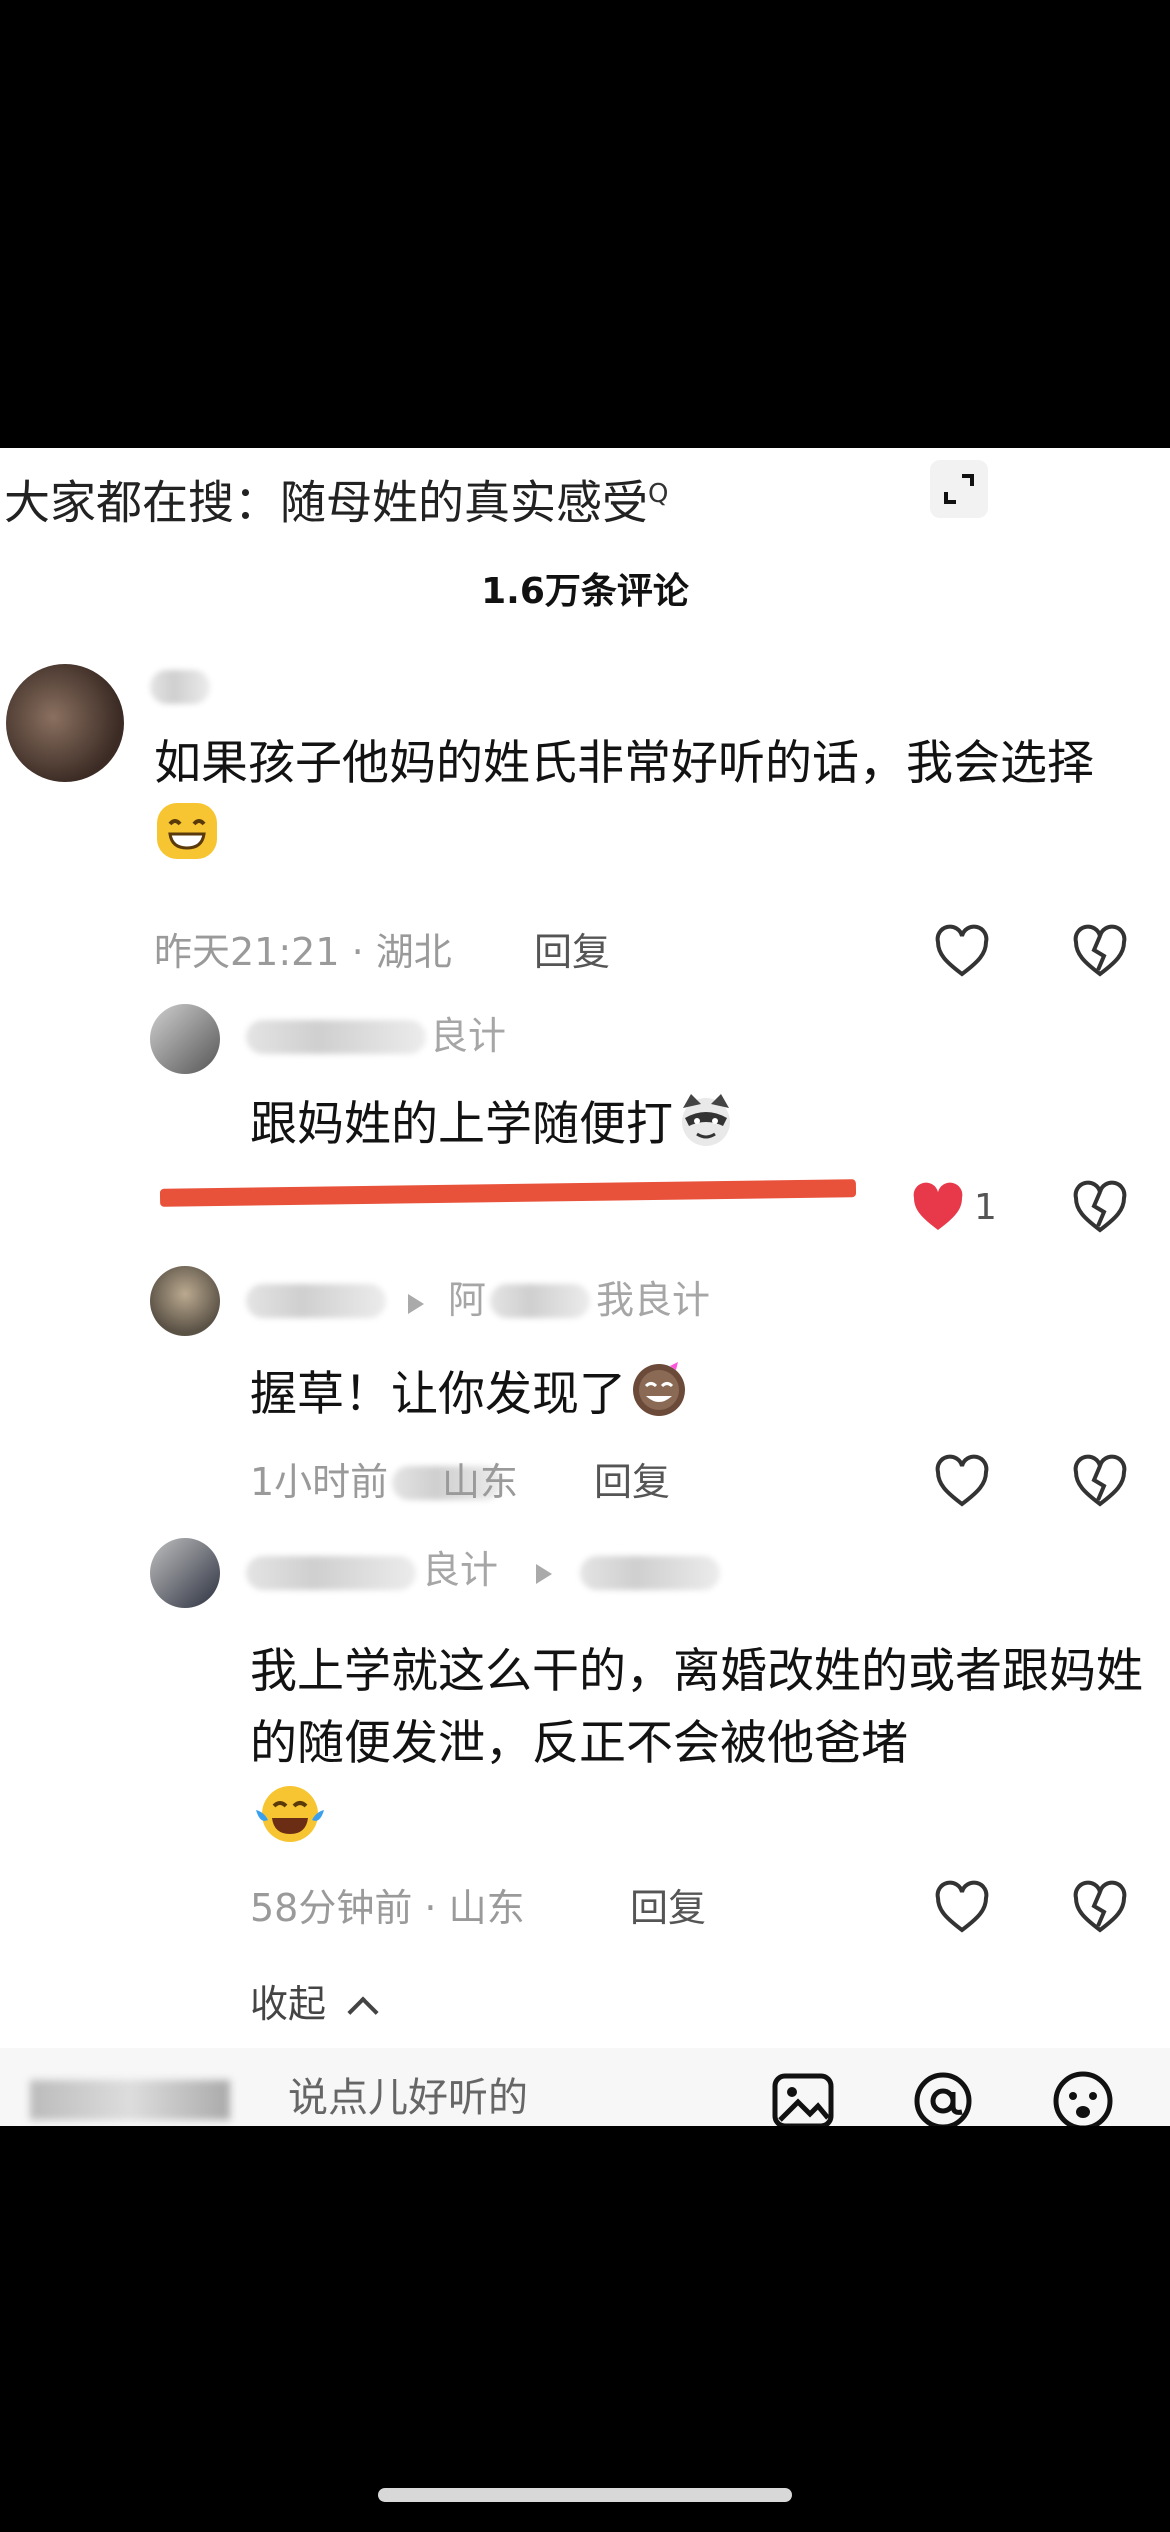  What do you see at coordinates (634, 800) in the screenshot?
I see `comment-text: 如果孩子他妈的姓氏非常好听的话，我会选择` at bounding box center [634, 800].